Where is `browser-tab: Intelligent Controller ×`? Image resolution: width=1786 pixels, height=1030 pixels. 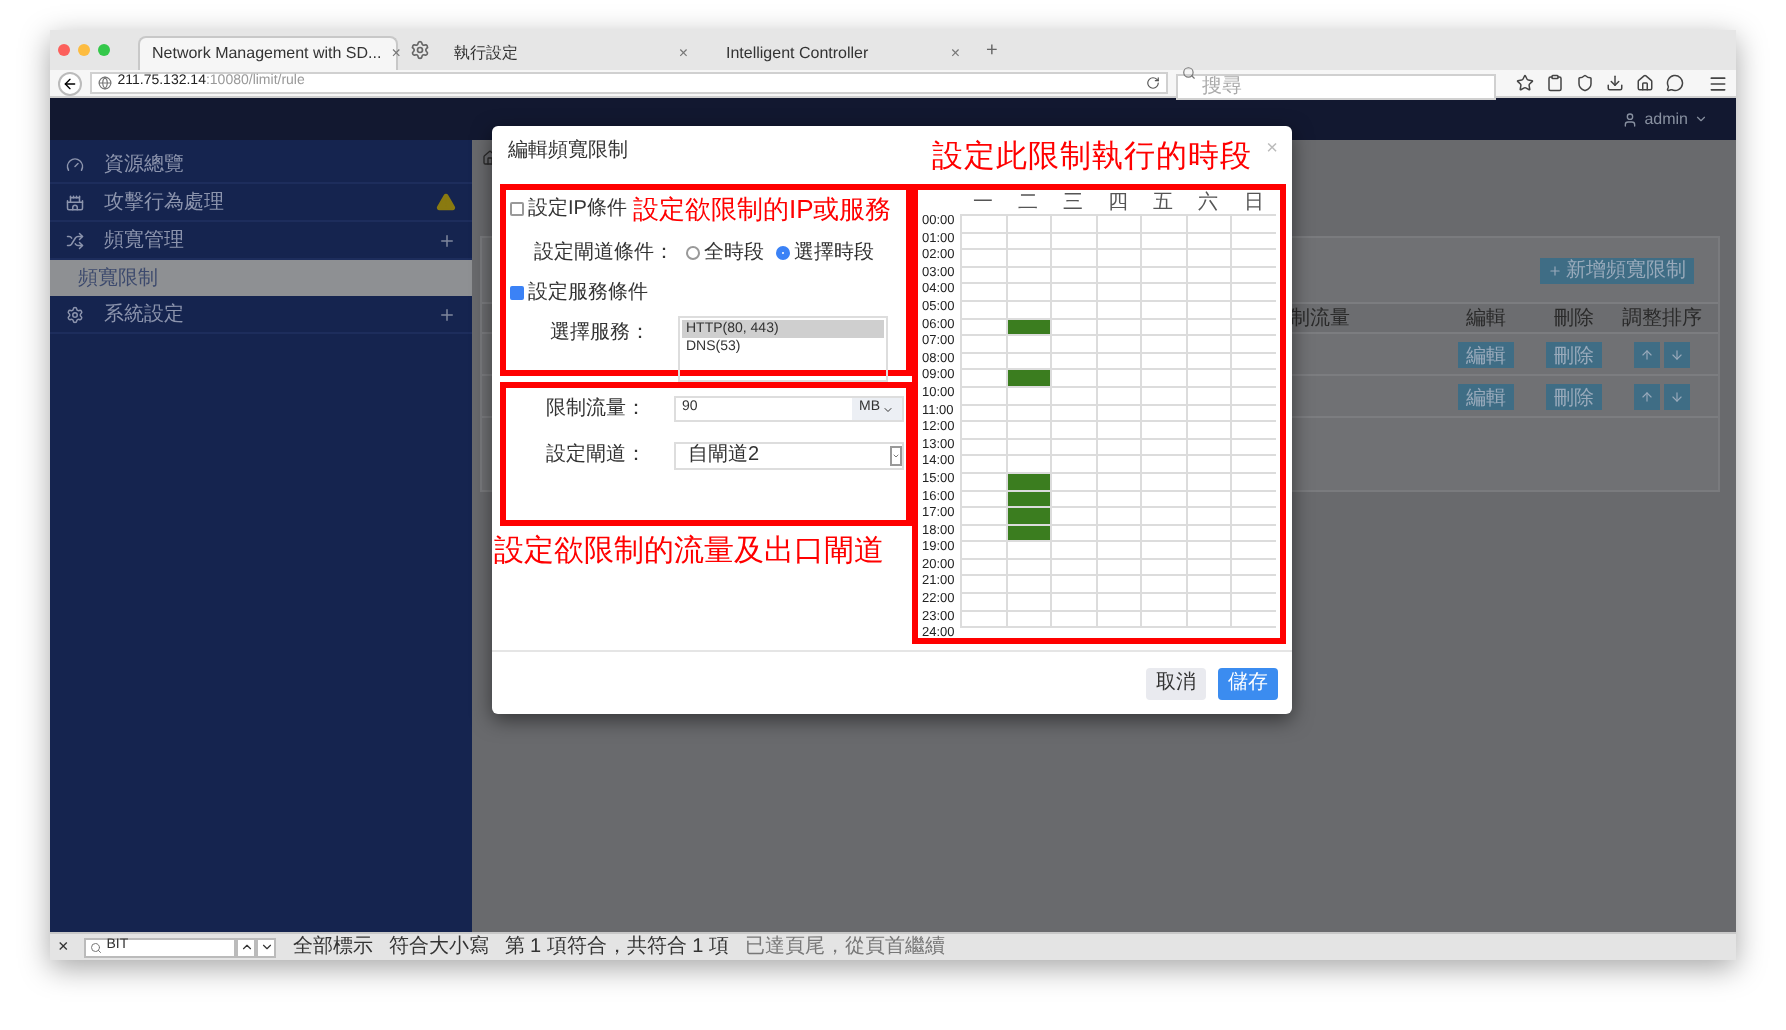
browser-tab: Intelligent Controller × is located at coordinates (844, 53).